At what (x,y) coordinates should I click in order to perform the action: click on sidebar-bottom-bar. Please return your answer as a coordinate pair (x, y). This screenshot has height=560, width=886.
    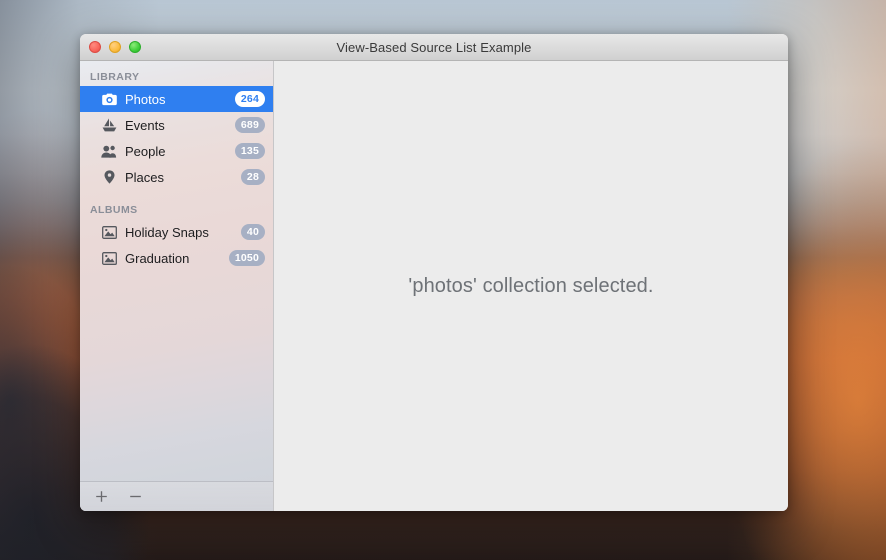
    Looking at the image, I should click on (176, 496).